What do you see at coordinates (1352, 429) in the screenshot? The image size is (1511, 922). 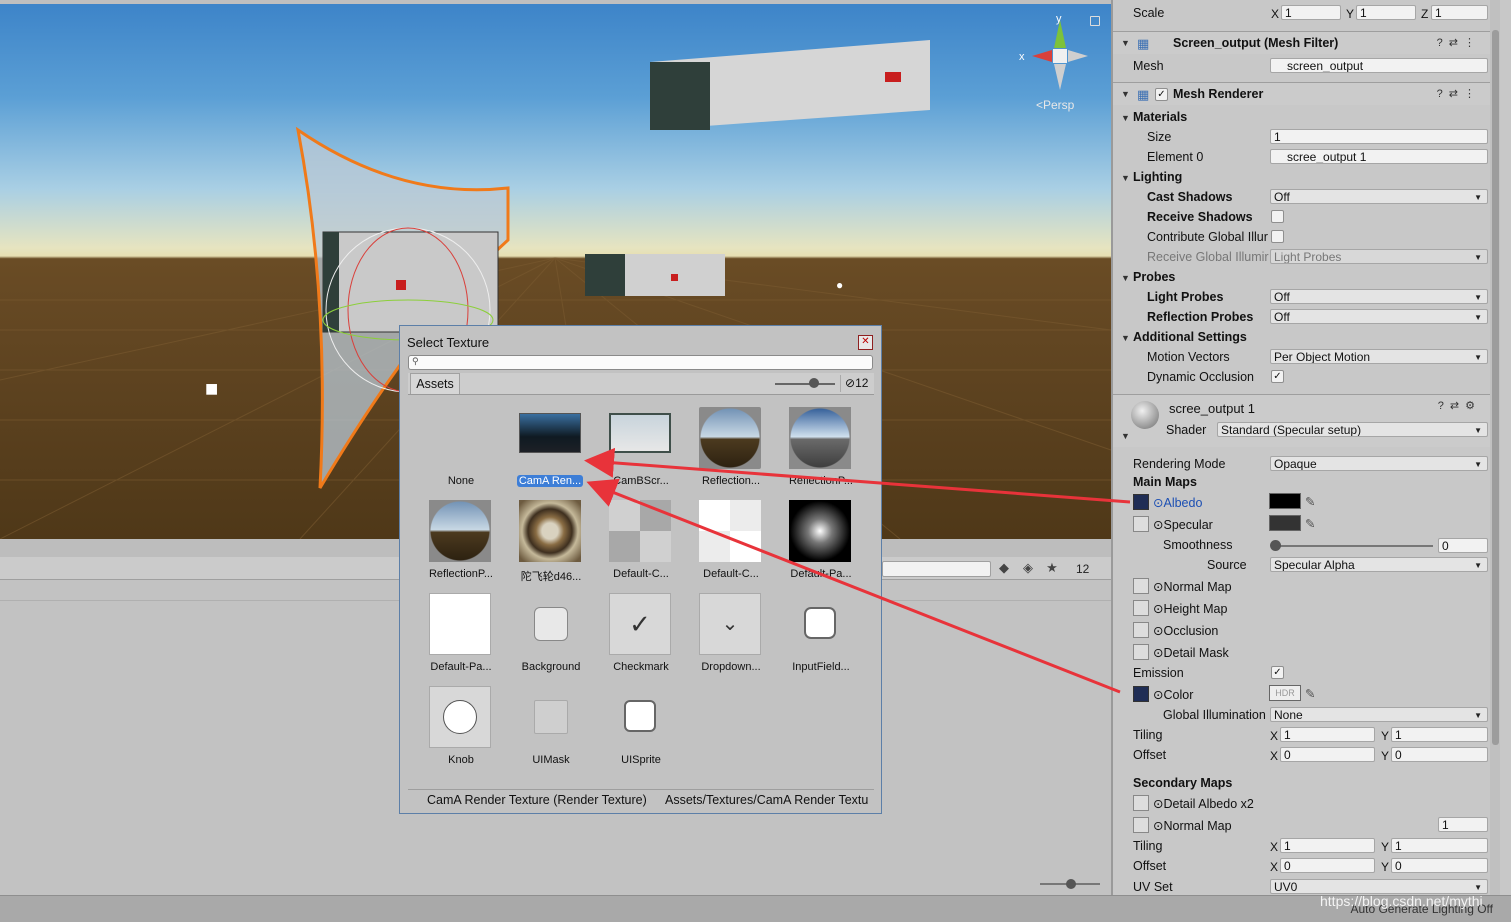 I see `shader-dropdown: Standard (Specular setup)` at bounding box center [1352, 429].